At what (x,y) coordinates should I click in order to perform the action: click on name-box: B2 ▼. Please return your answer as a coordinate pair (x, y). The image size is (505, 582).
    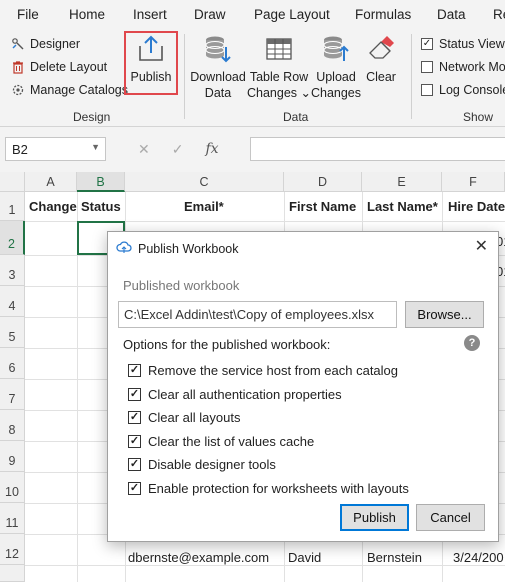
    Looking at the image, I should click on (55, 149).